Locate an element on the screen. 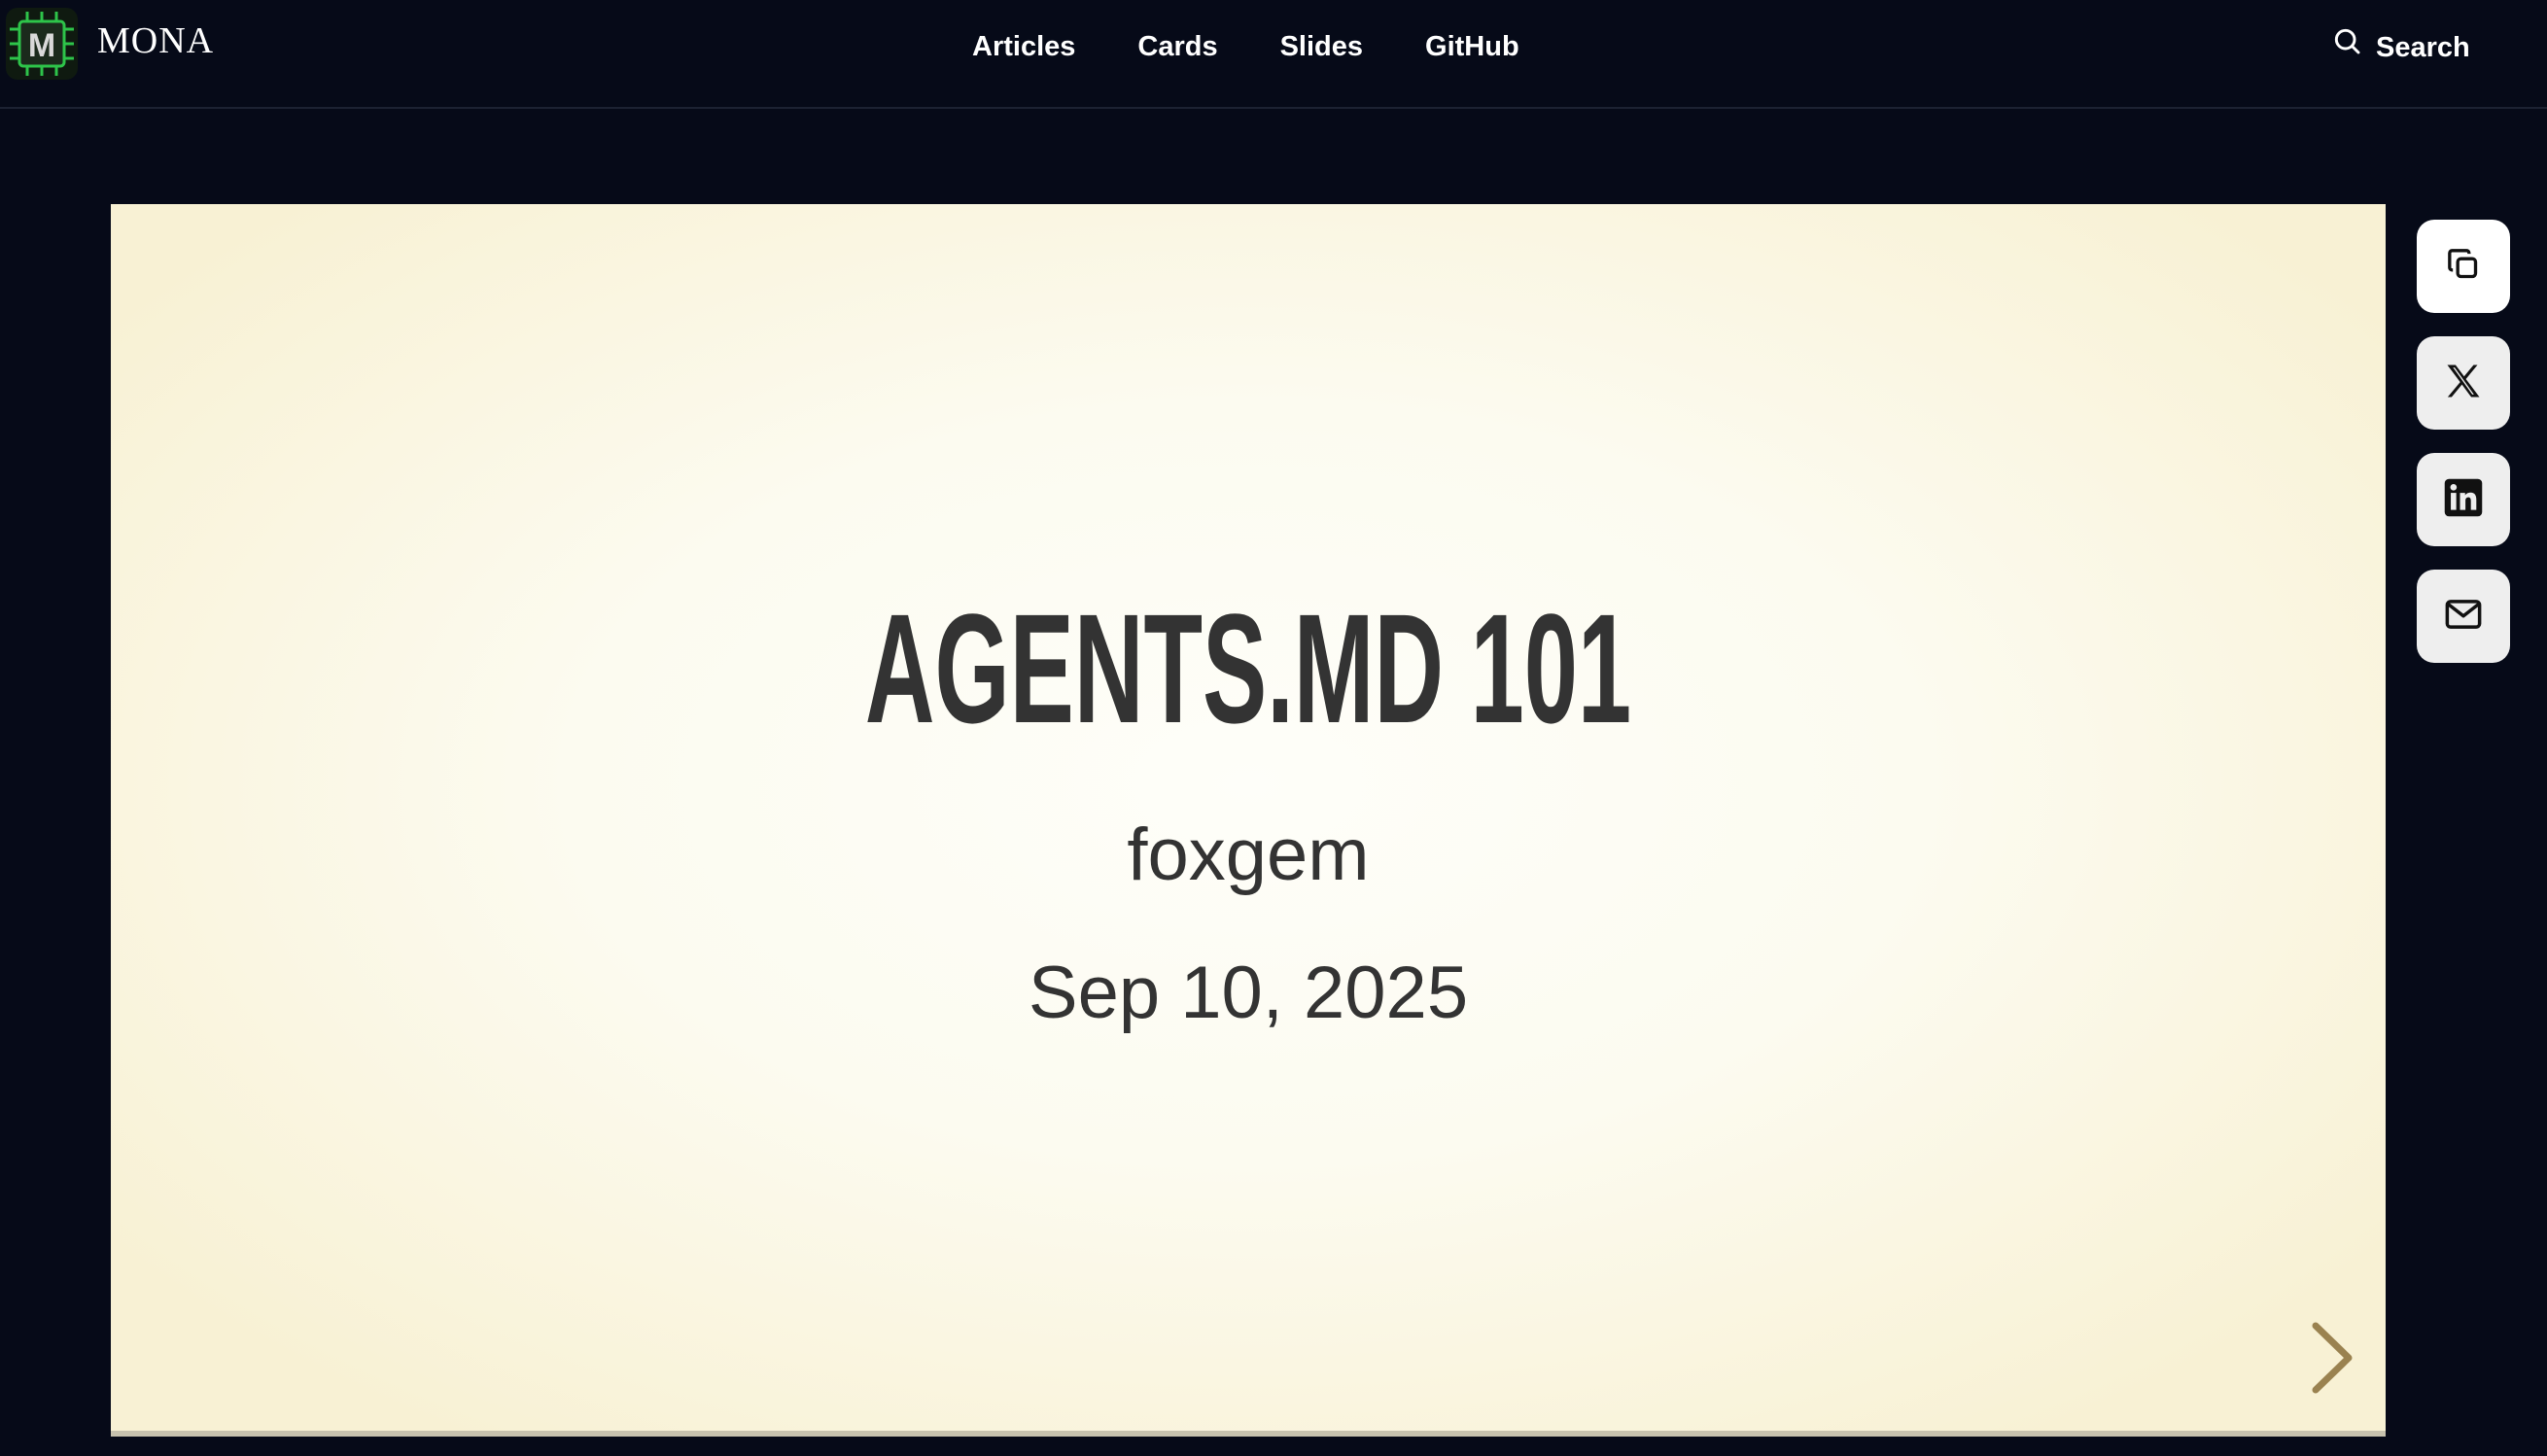 Image resolution: width=2547 pixels, height=1456 pixels. x-twitter-icon is located at coordinates (2463, 383).